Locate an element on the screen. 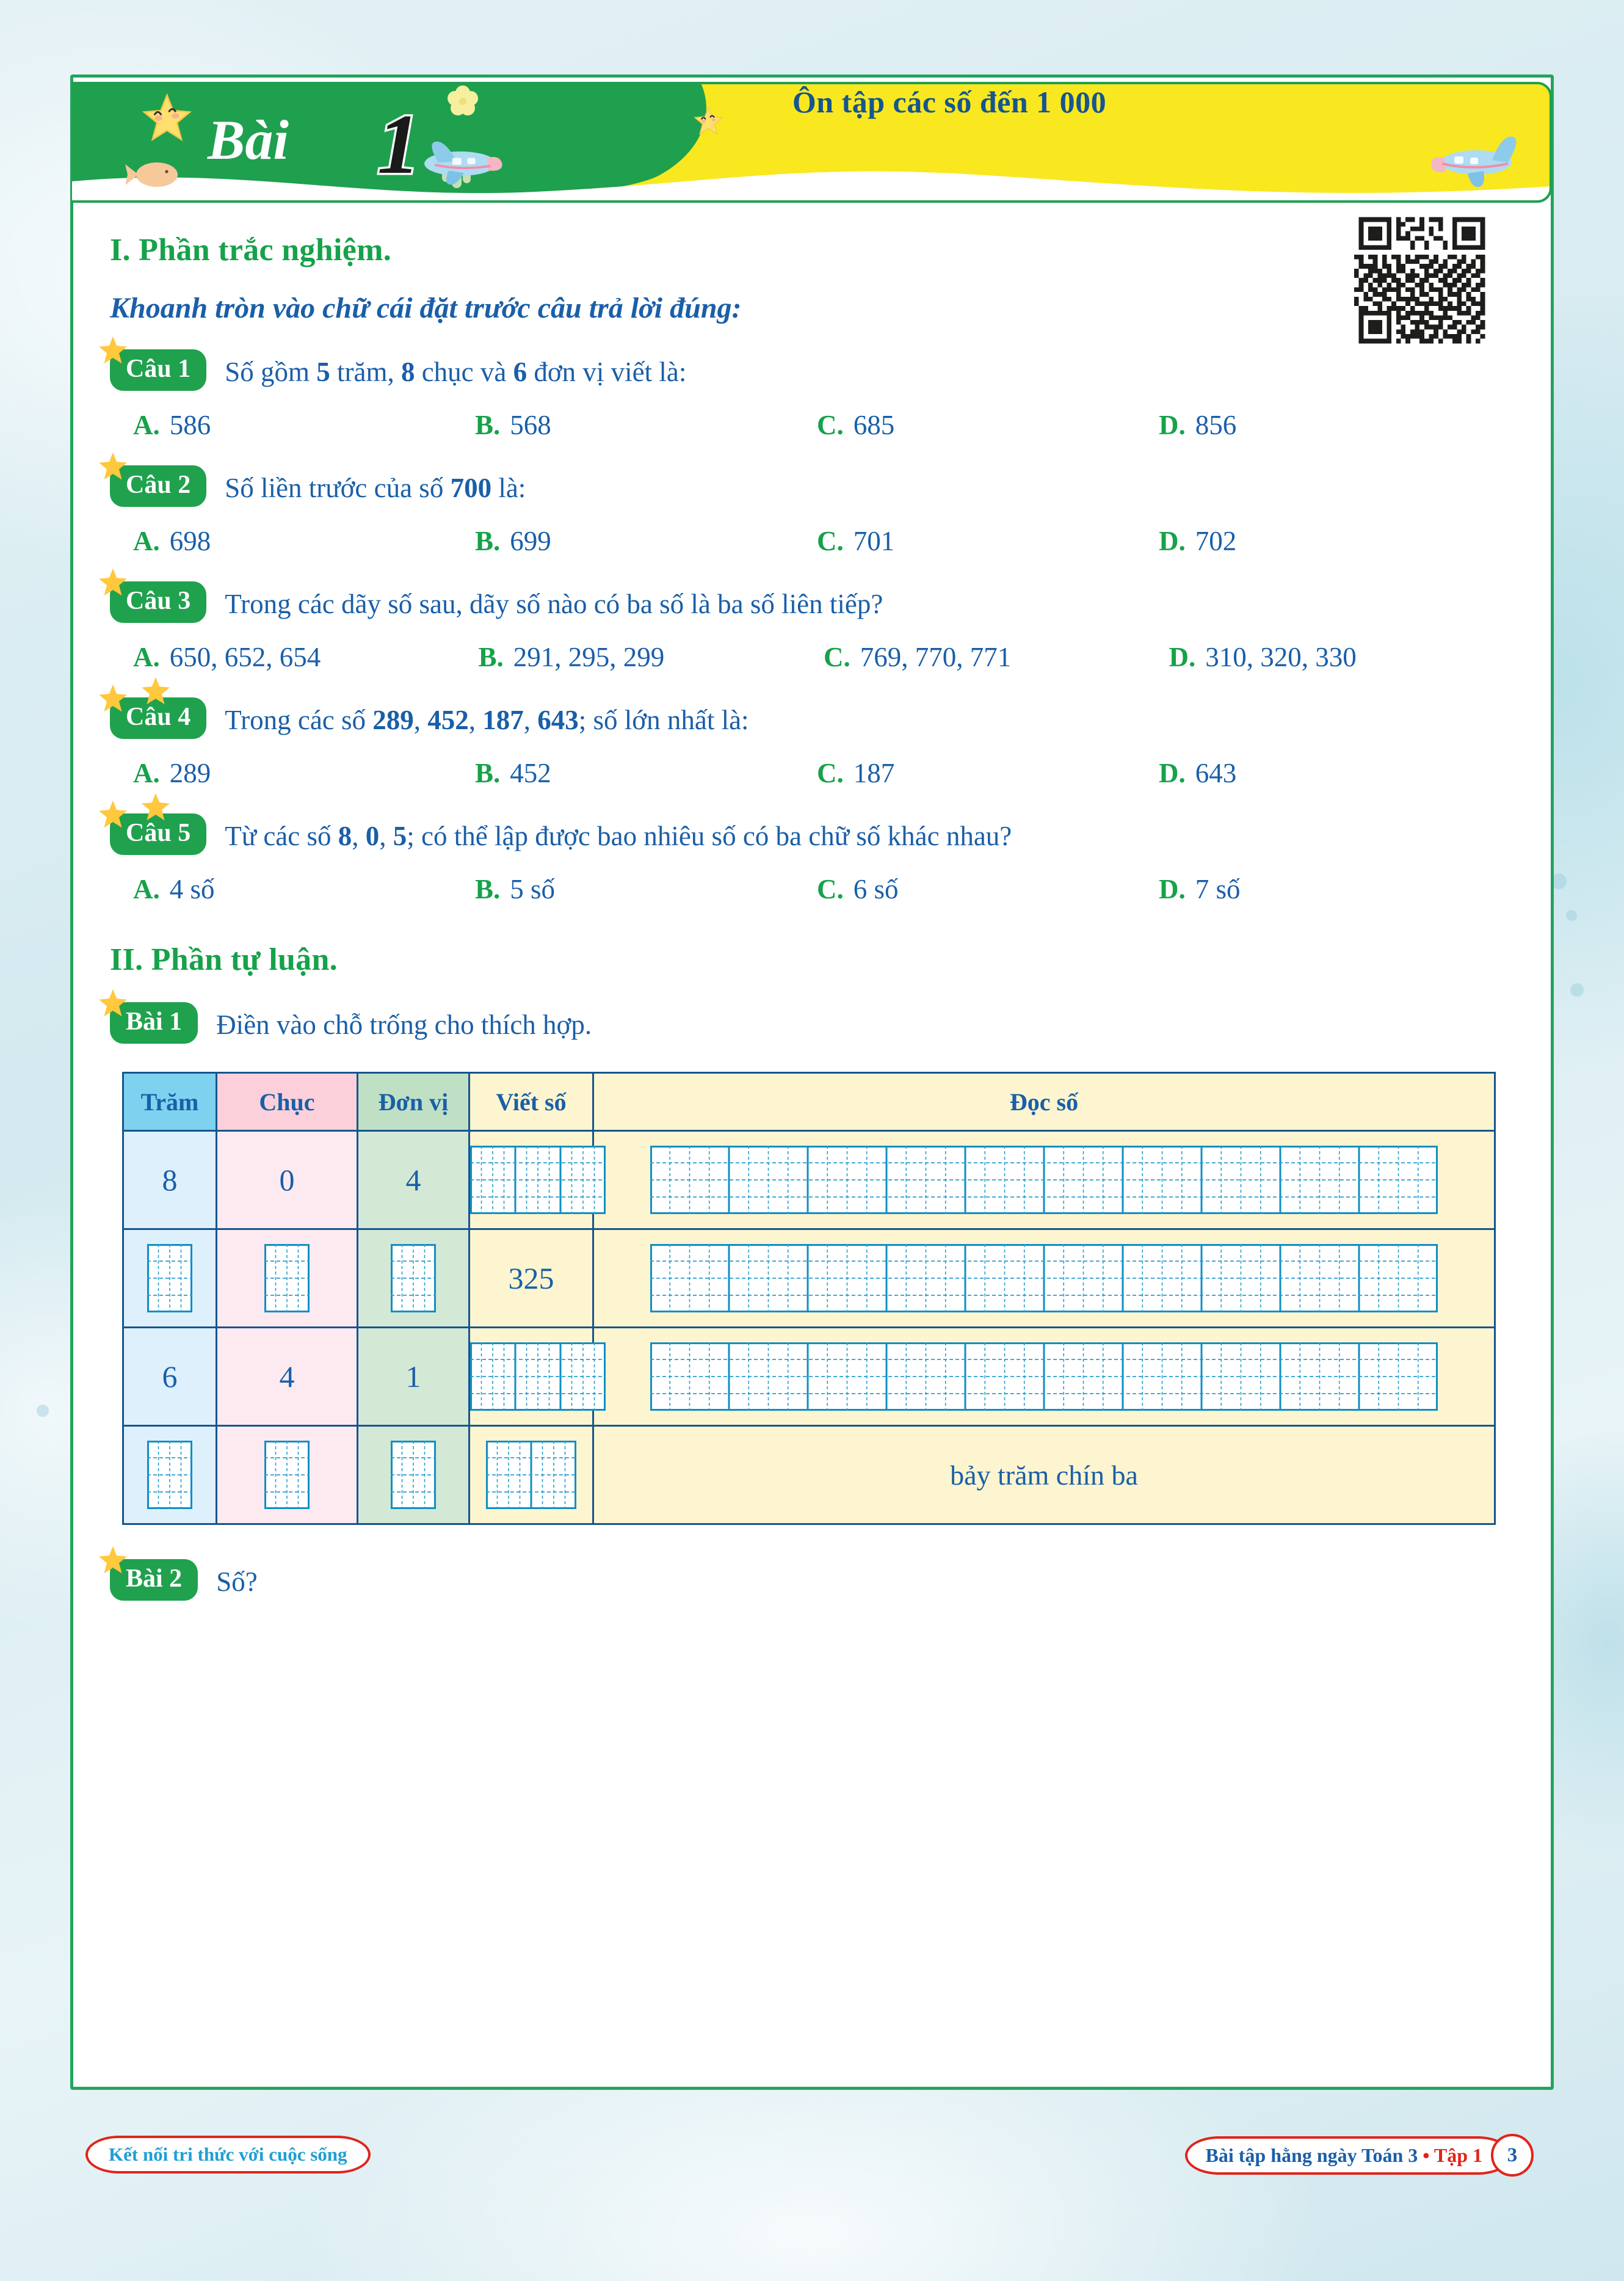 Image resolution: width=1624 pixels, height=2281 pixels. option-value: 643 is located at coordinates (1216, 773).